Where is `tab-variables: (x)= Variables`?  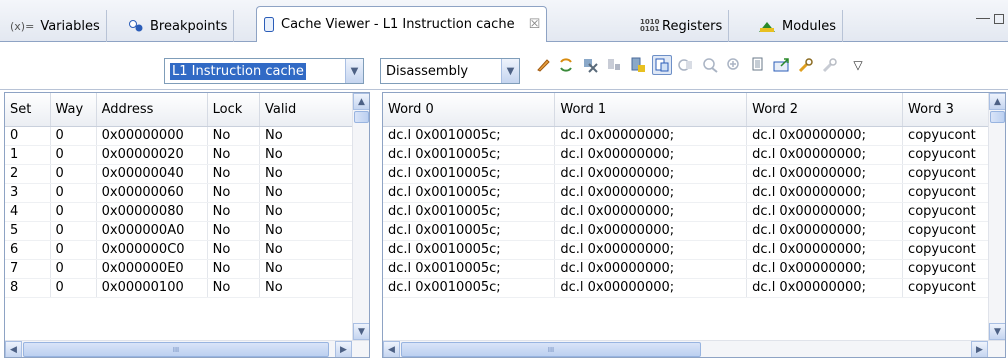 tab-variables: (x)= Variables is located at coordinates (55, 26).